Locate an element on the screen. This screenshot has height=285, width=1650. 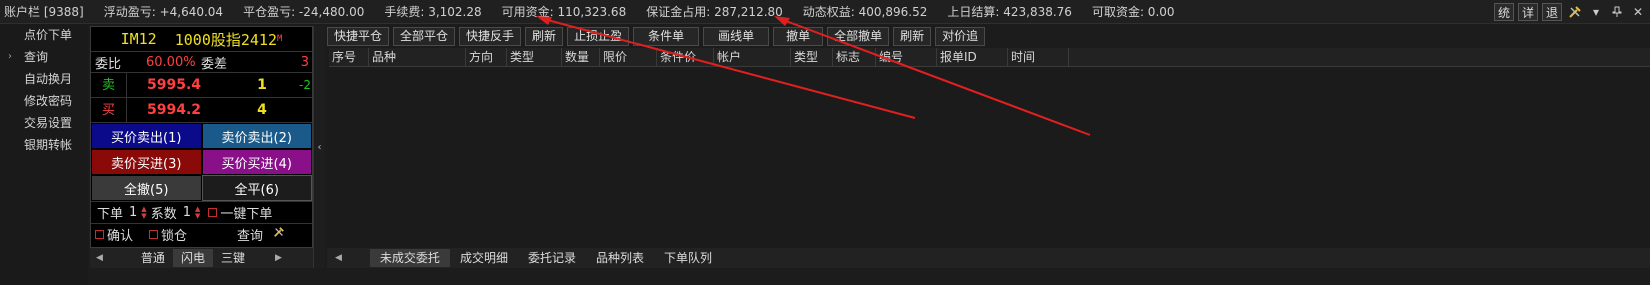
available-funds: 可用资金: 110,323.68 is located at coordinates (564, 12).